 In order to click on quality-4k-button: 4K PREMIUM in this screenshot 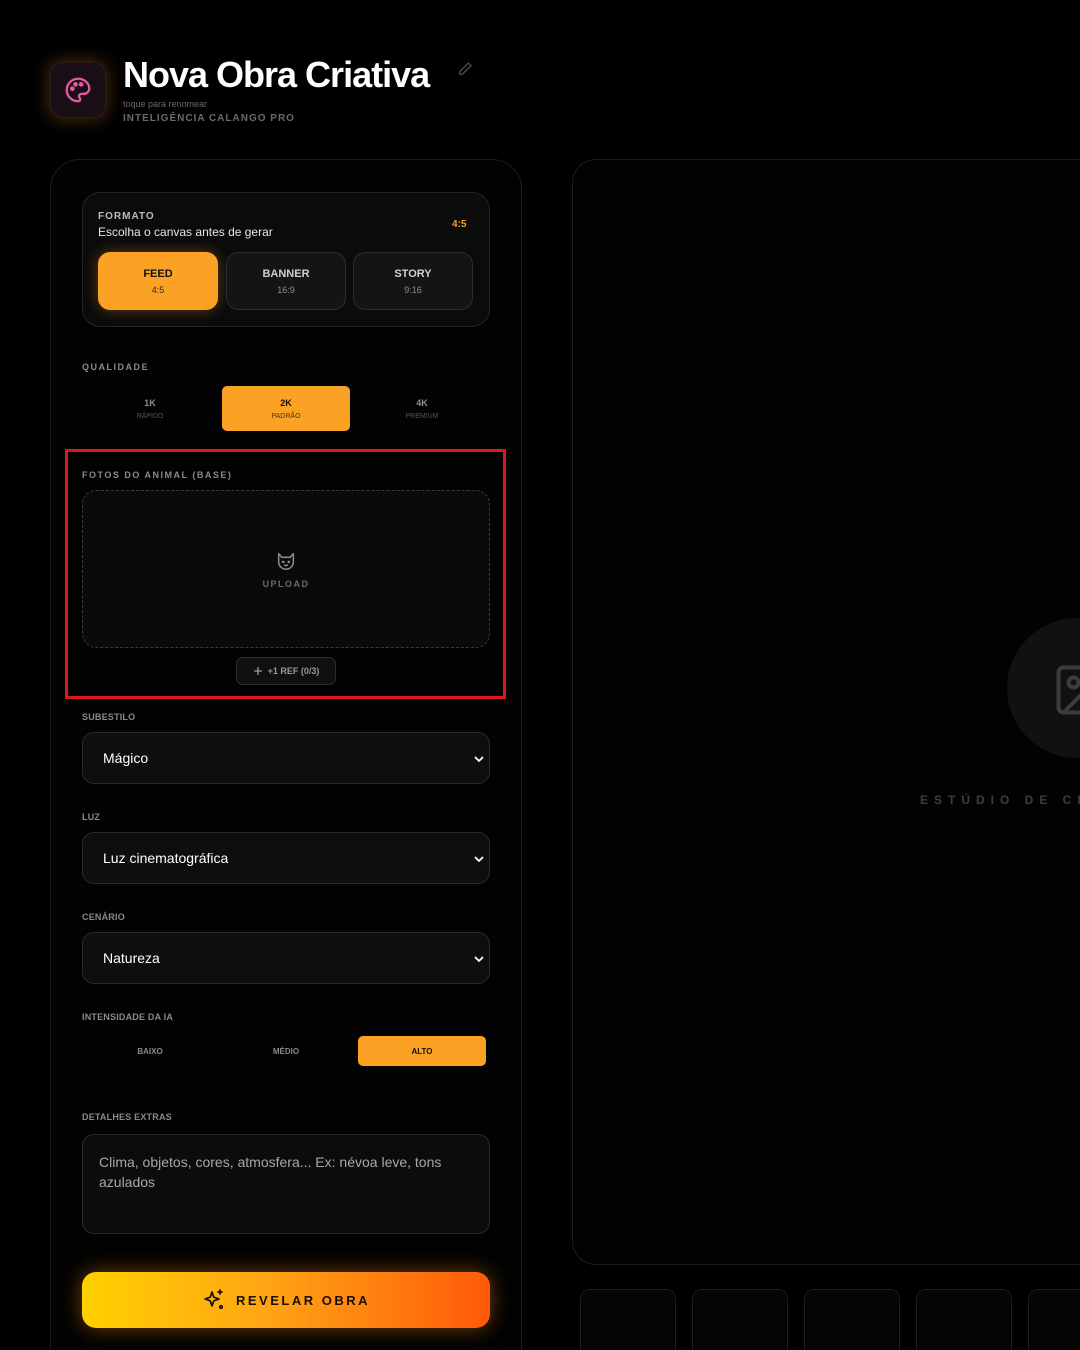, I will do `click(422, 408)`.